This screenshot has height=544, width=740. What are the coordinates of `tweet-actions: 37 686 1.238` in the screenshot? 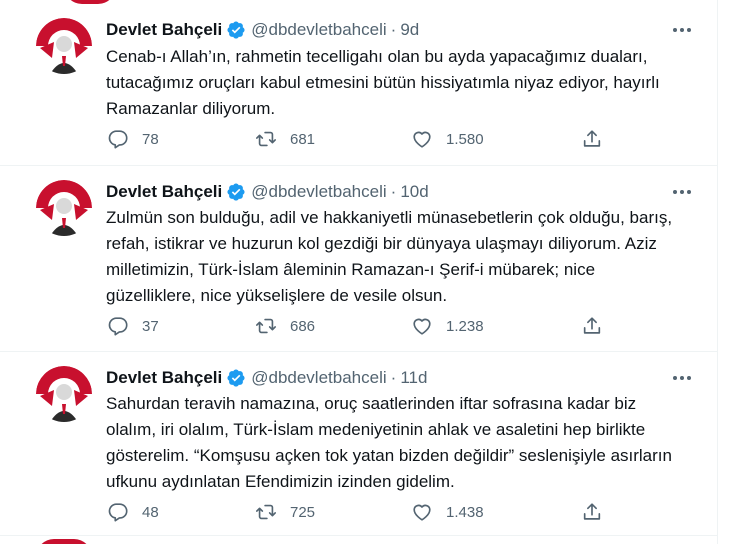 It's located at (361, 326).